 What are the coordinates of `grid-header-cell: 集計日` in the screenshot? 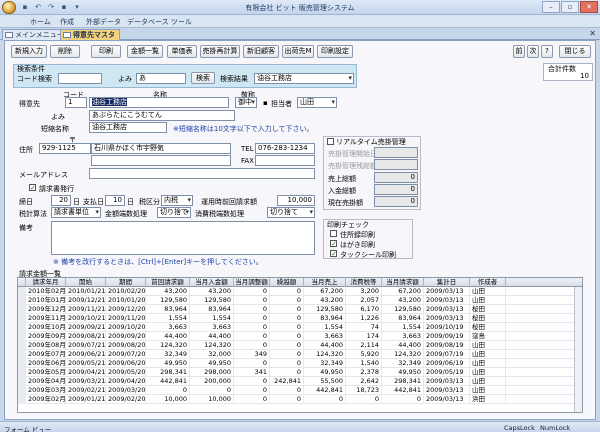 It's located at (447, 282).